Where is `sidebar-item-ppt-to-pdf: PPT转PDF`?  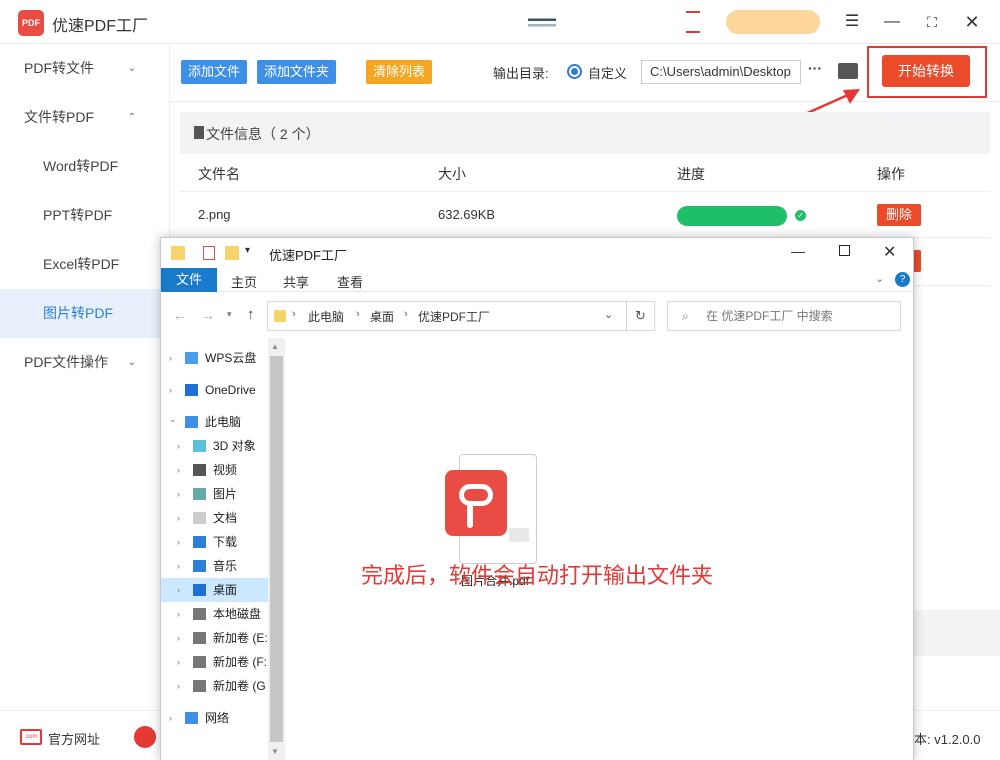
sidebar-item-ppt-to-pdf: PPT转PDF is located at coordinates (85, 215).